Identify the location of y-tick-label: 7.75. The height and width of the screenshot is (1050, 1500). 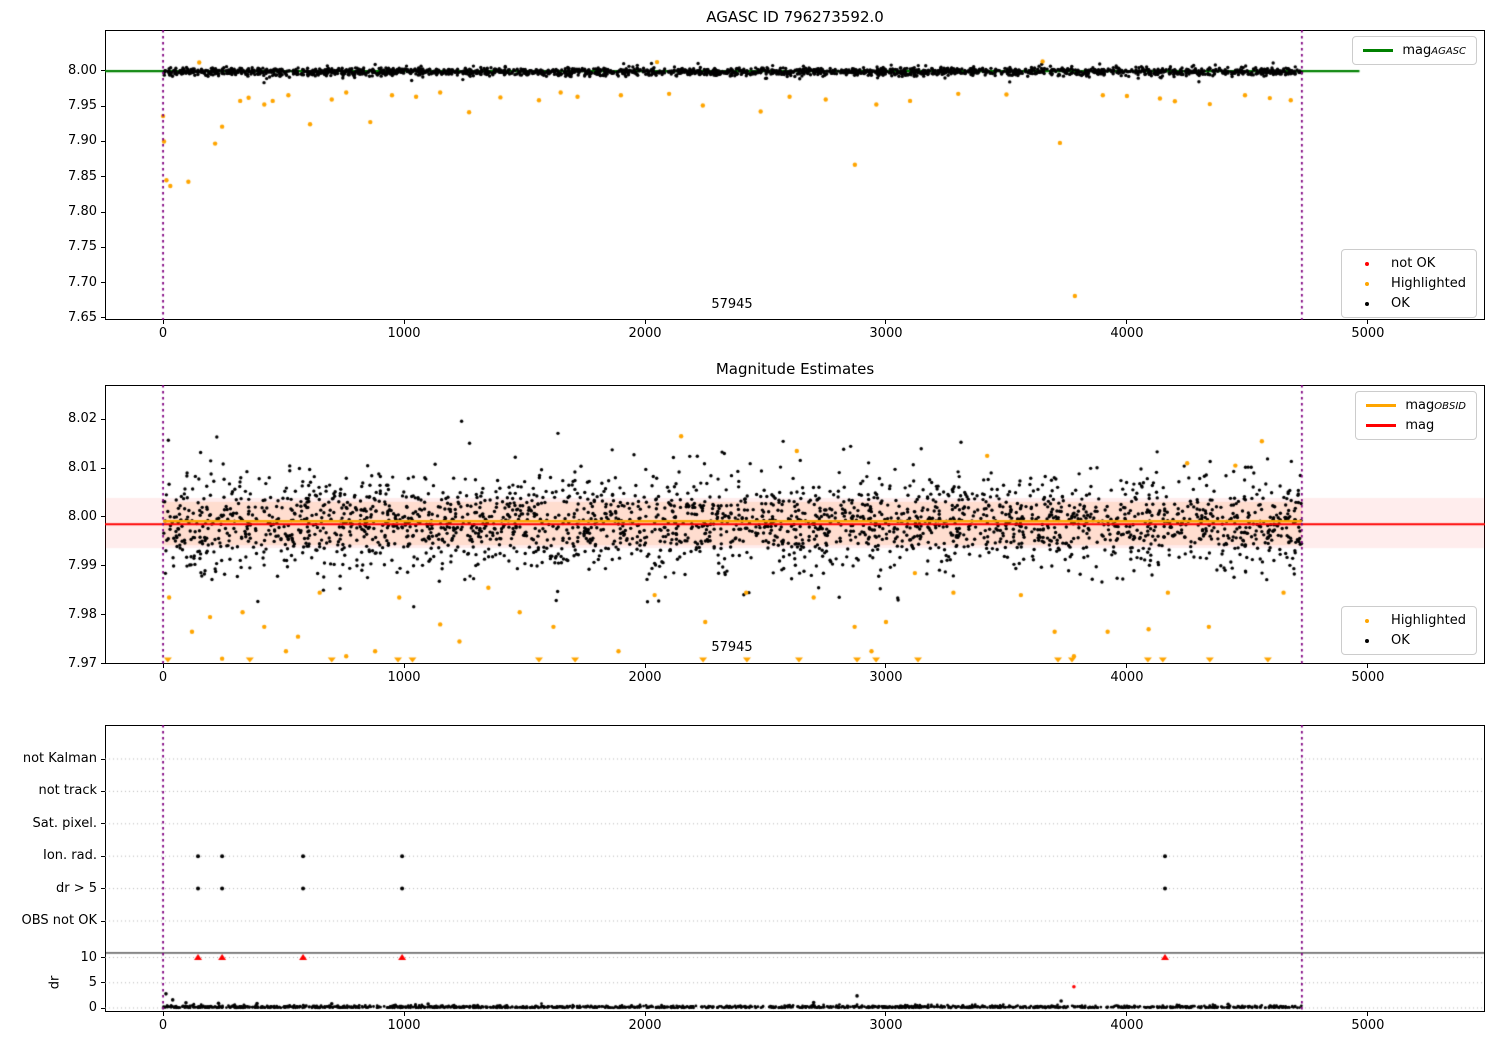
(82, 247).